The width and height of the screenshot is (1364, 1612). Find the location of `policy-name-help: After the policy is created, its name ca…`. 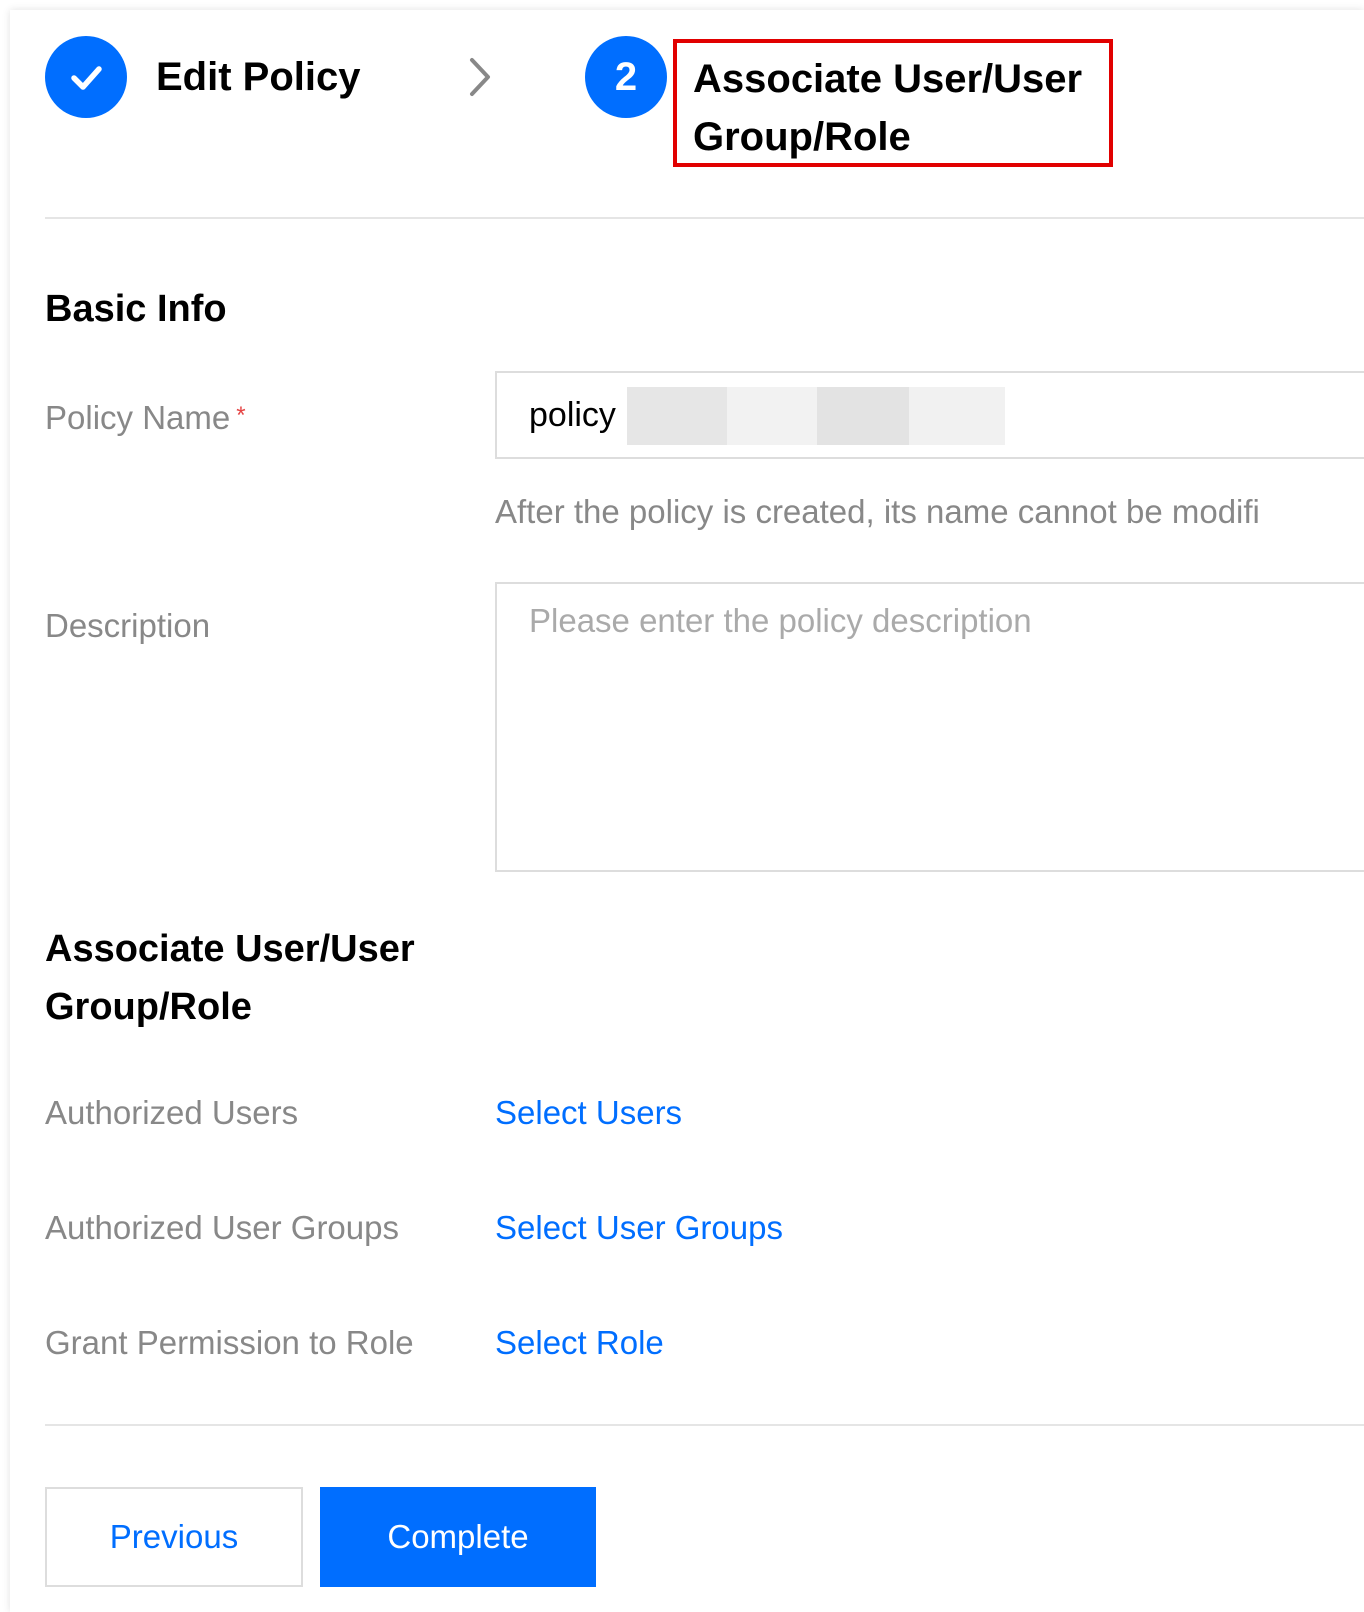

policy-name-help: After the policy is created, its name ca… is located at coordinates (877, 511).